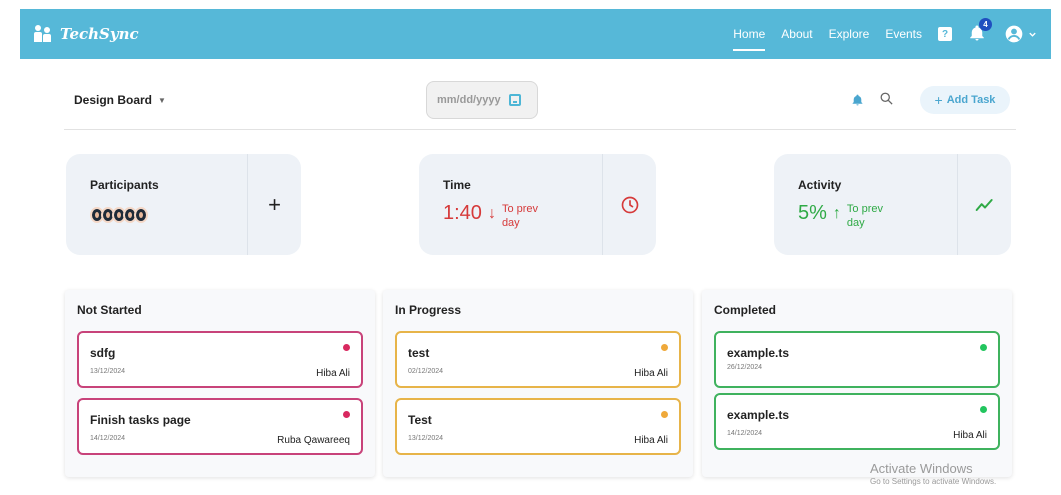 The width and height of the screenshot is (1061, 495). I want to click on time-side, so click(629, 204).